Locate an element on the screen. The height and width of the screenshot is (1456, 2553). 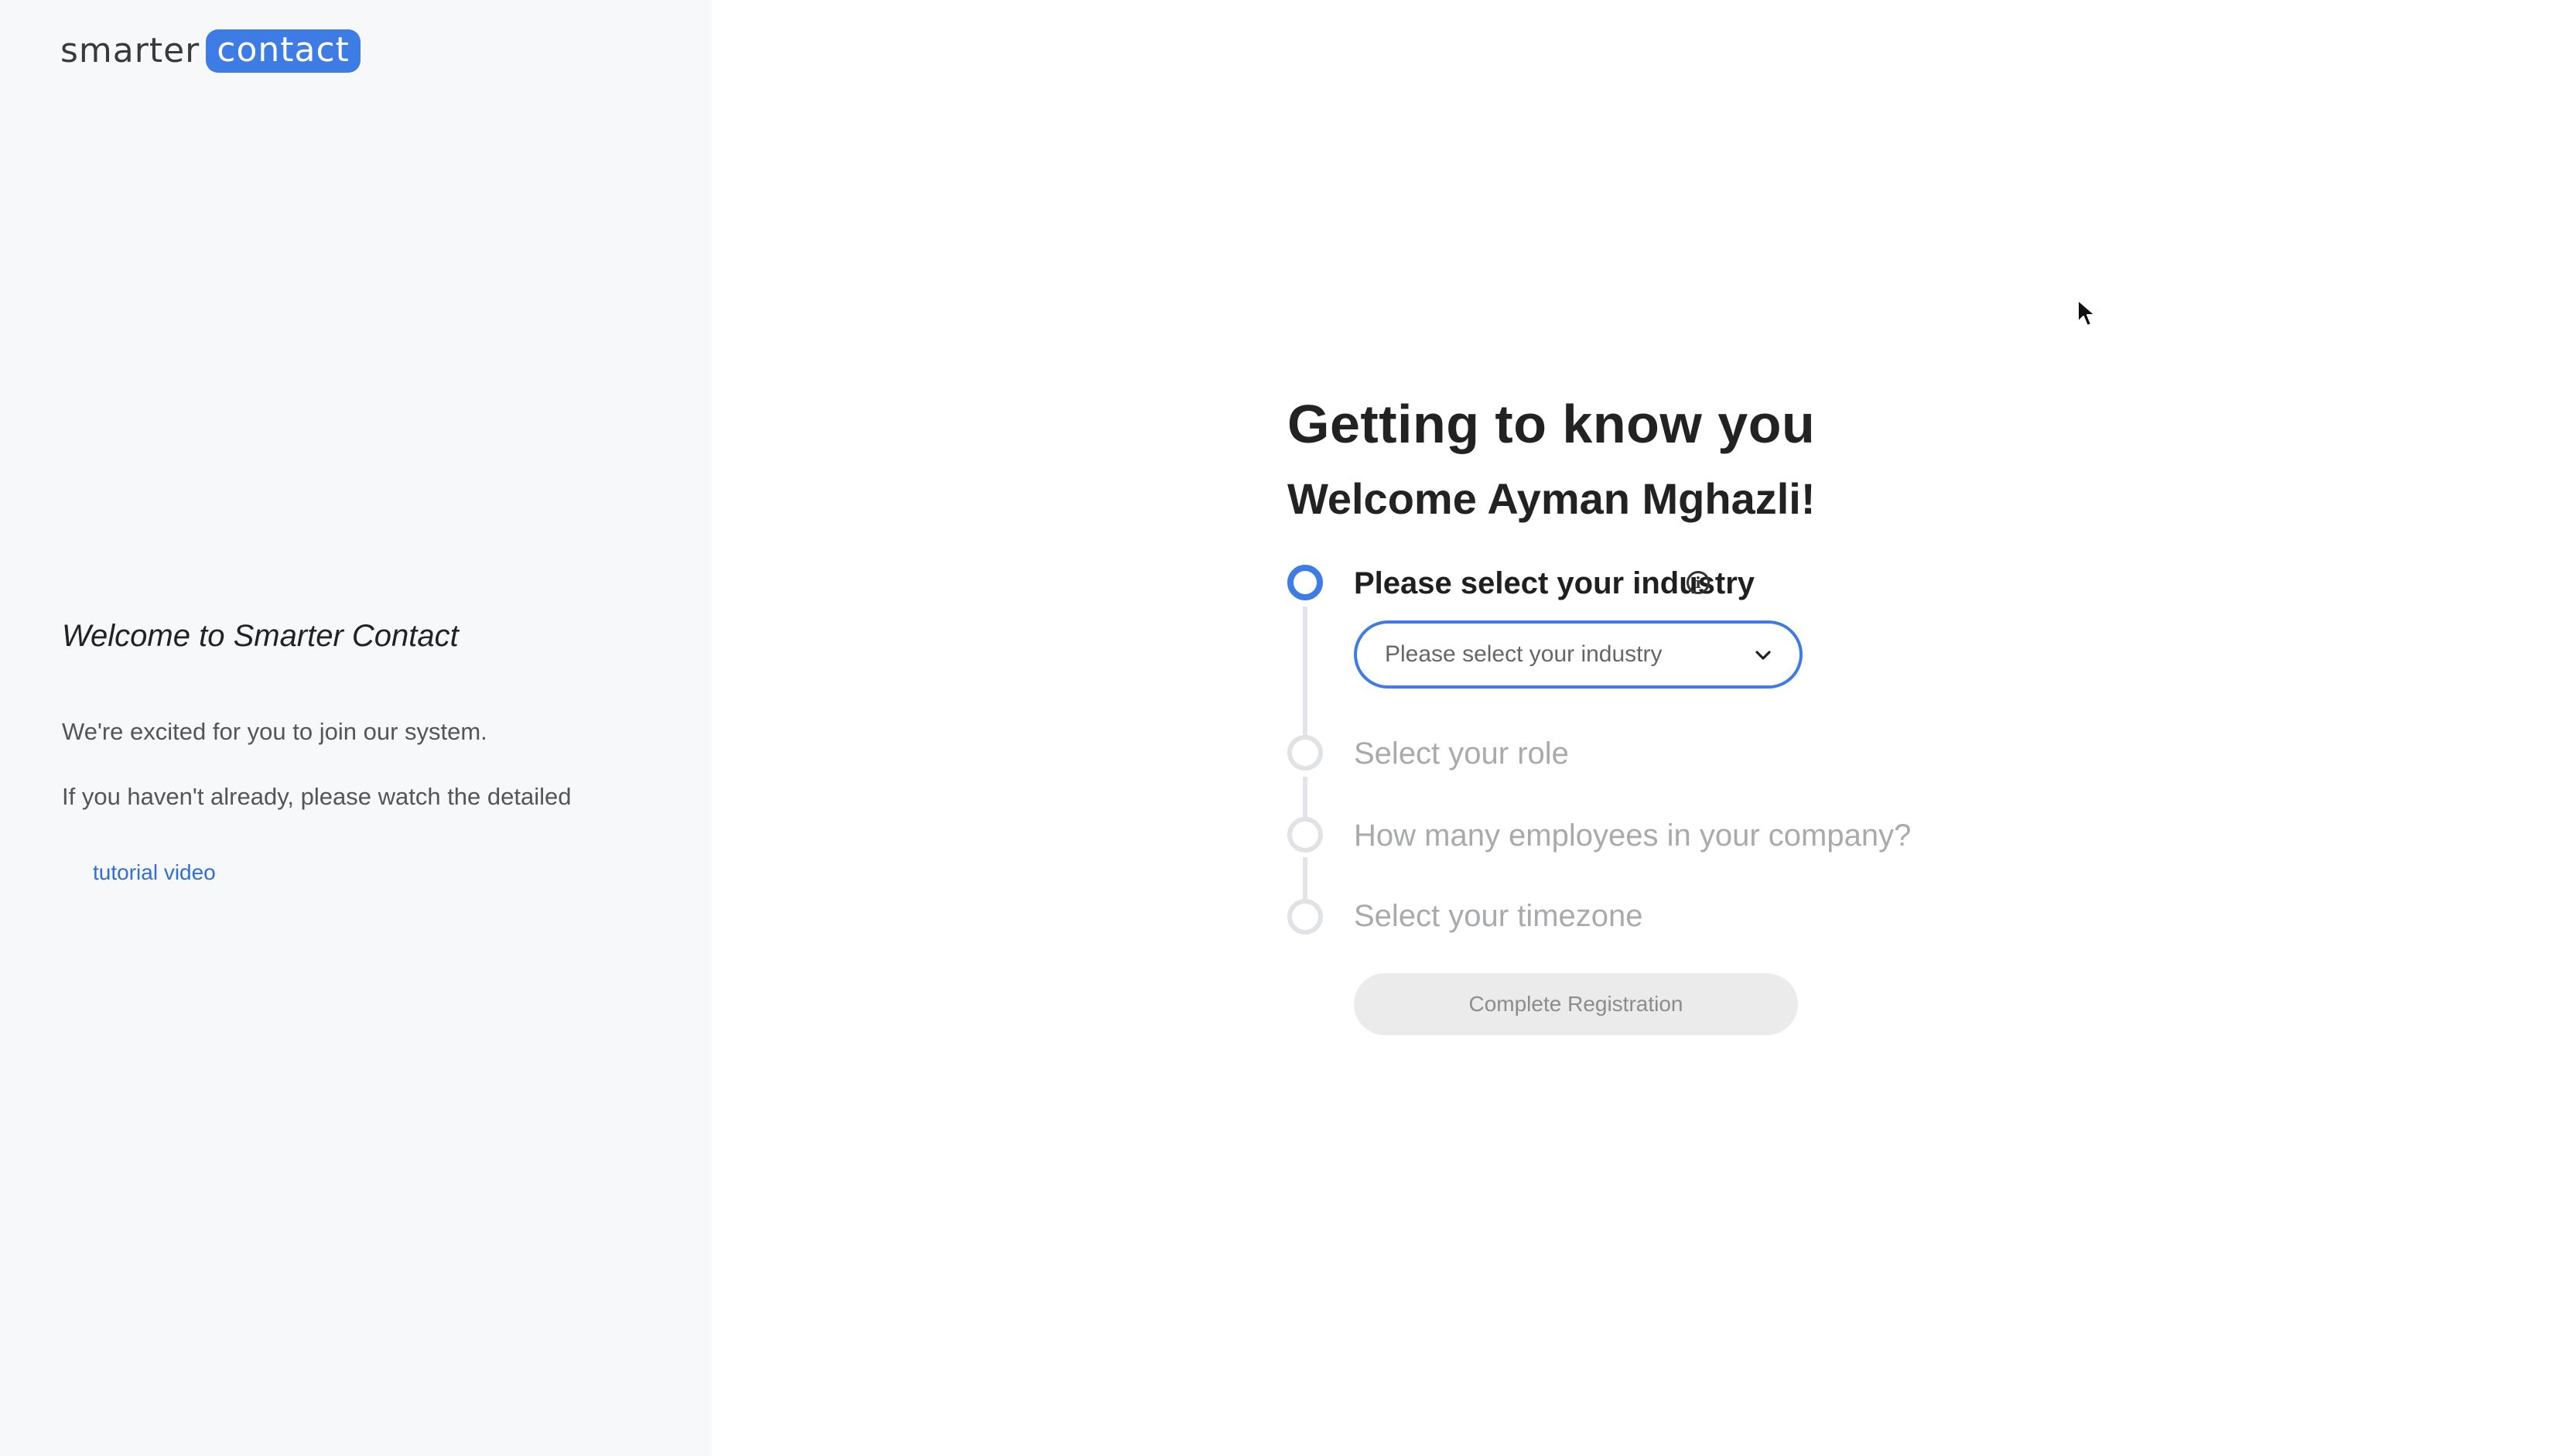
step-role-indicator is located at coordinates (1305, 753).